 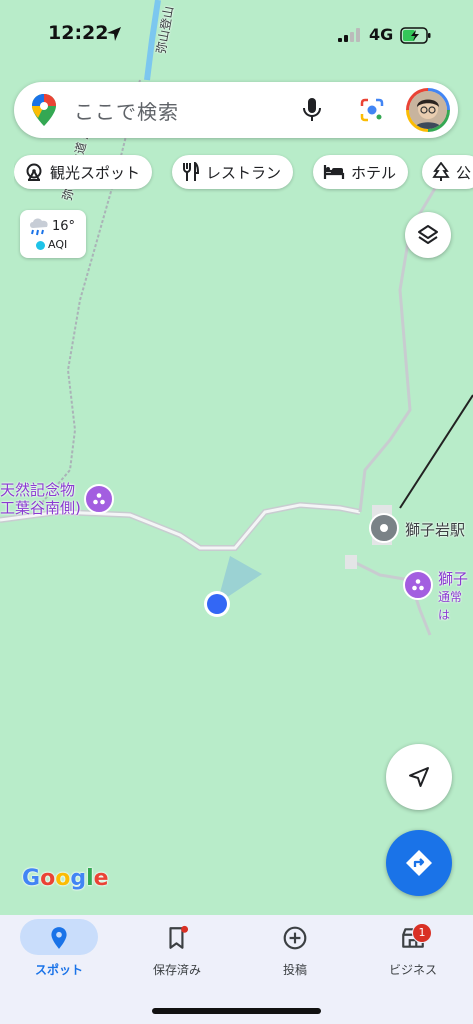 I want to click on google-logo: Google, so click(x=65, y=878).